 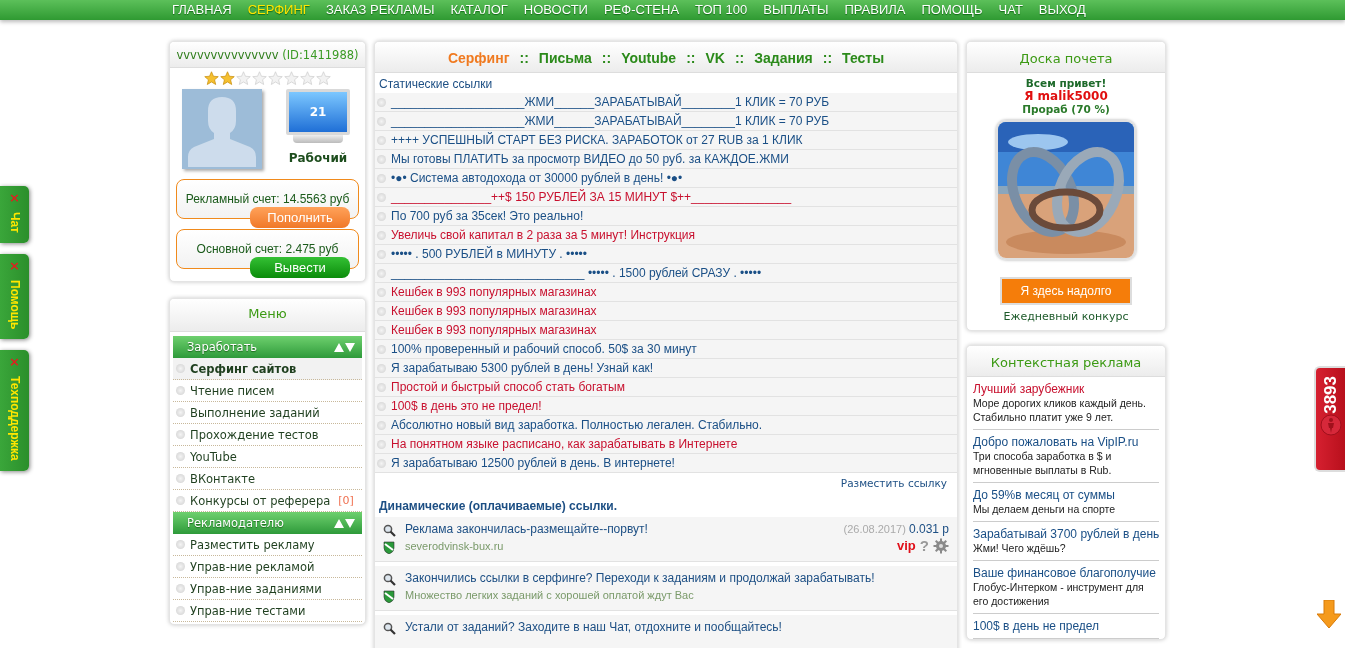 I want to click on menu-item-label: ВКонтакте, so click(x=223, y=478).